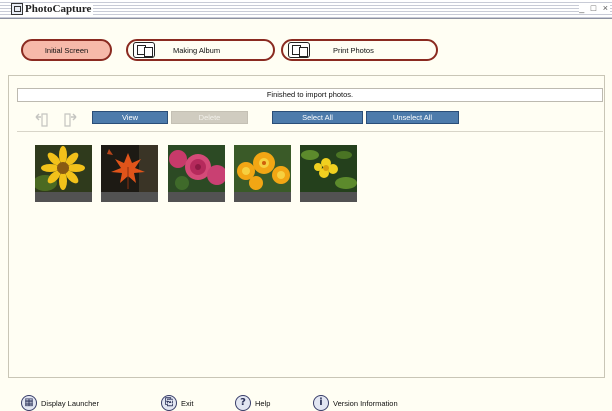 This screenshot has height=411, width=612. I want to click on print-photos-button: Print Photos, so click(359, 50).